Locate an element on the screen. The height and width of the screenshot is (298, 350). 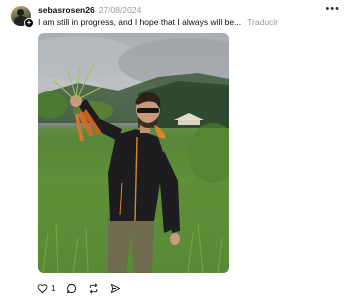
comment-icon is located at coordinates (71, 288).